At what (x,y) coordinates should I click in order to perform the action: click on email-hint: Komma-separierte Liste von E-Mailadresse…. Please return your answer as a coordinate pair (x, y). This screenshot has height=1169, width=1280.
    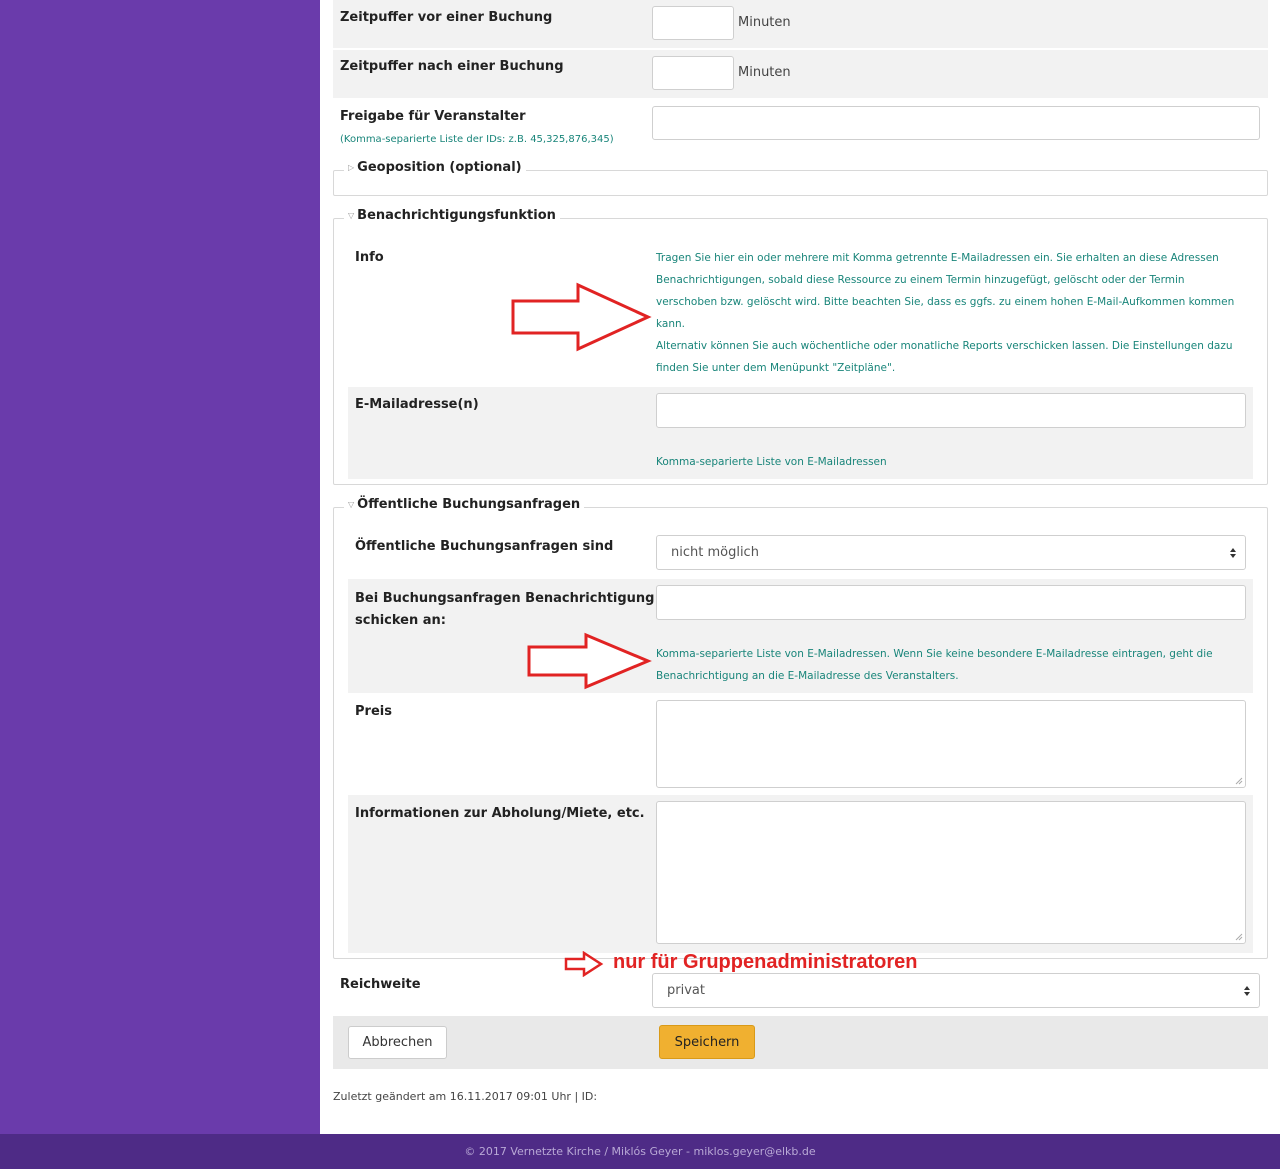
    Looking at the image, I should click on (771, 462).